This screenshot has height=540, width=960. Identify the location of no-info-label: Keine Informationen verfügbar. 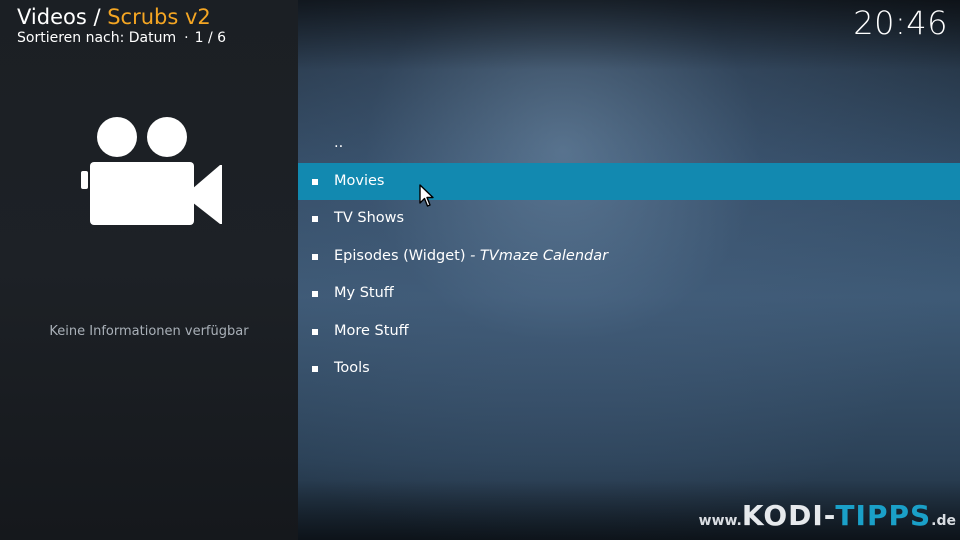
(149, 331).